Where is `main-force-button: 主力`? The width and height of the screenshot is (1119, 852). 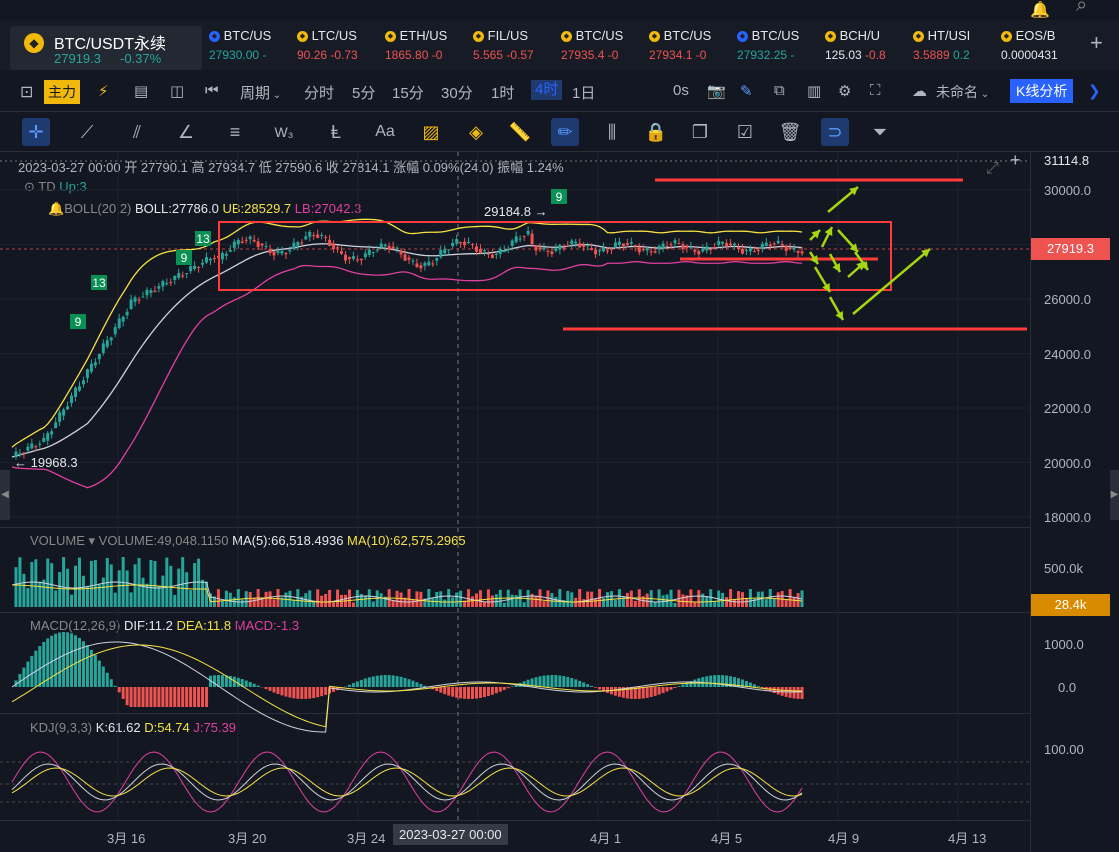
main-force-button: 主力 is located at coordinates (62, 92).